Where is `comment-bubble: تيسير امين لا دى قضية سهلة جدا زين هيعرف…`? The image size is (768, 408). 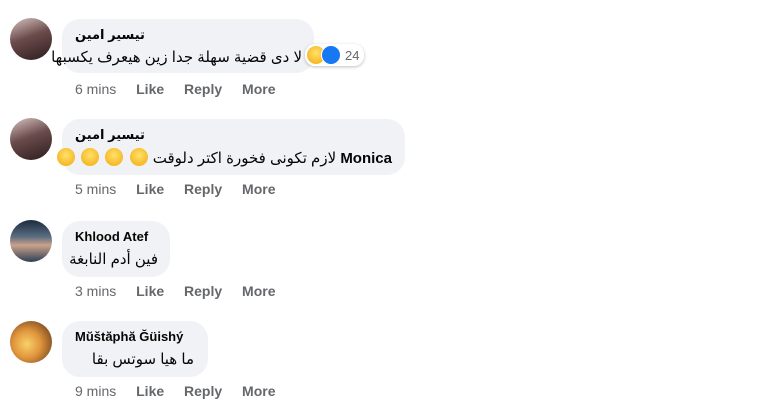
comment-bubble: تيسير امين لا دى قضية سهلة جدا زين هيعرف… is located at coordinates (182, 46).